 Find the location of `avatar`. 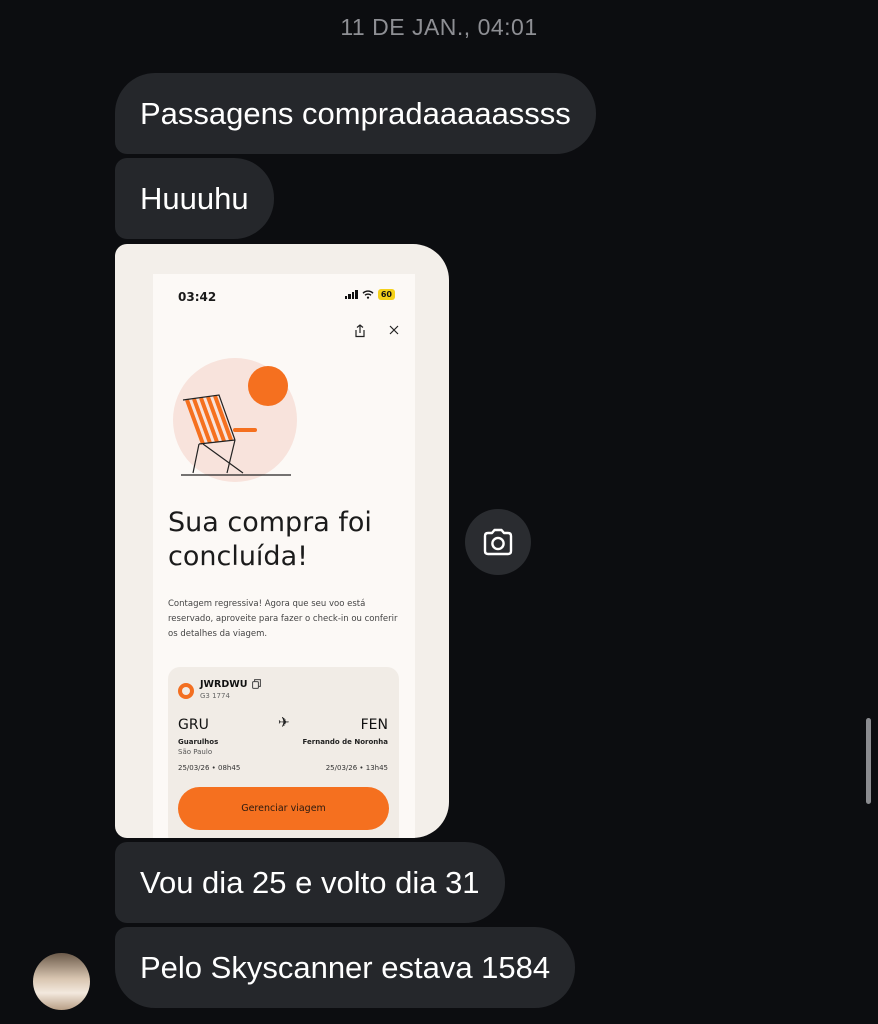

avatar is located at coordinates (61, 981).